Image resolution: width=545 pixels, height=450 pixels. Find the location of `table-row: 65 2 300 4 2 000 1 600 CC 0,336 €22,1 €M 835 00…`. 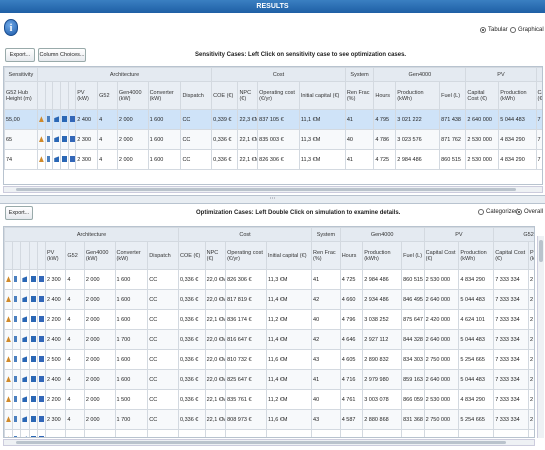

table-row: 65 2 300 4 2 000 1 600 CC 0,336 €22,1 €M 835 00… is located at coordinates (273, 139).